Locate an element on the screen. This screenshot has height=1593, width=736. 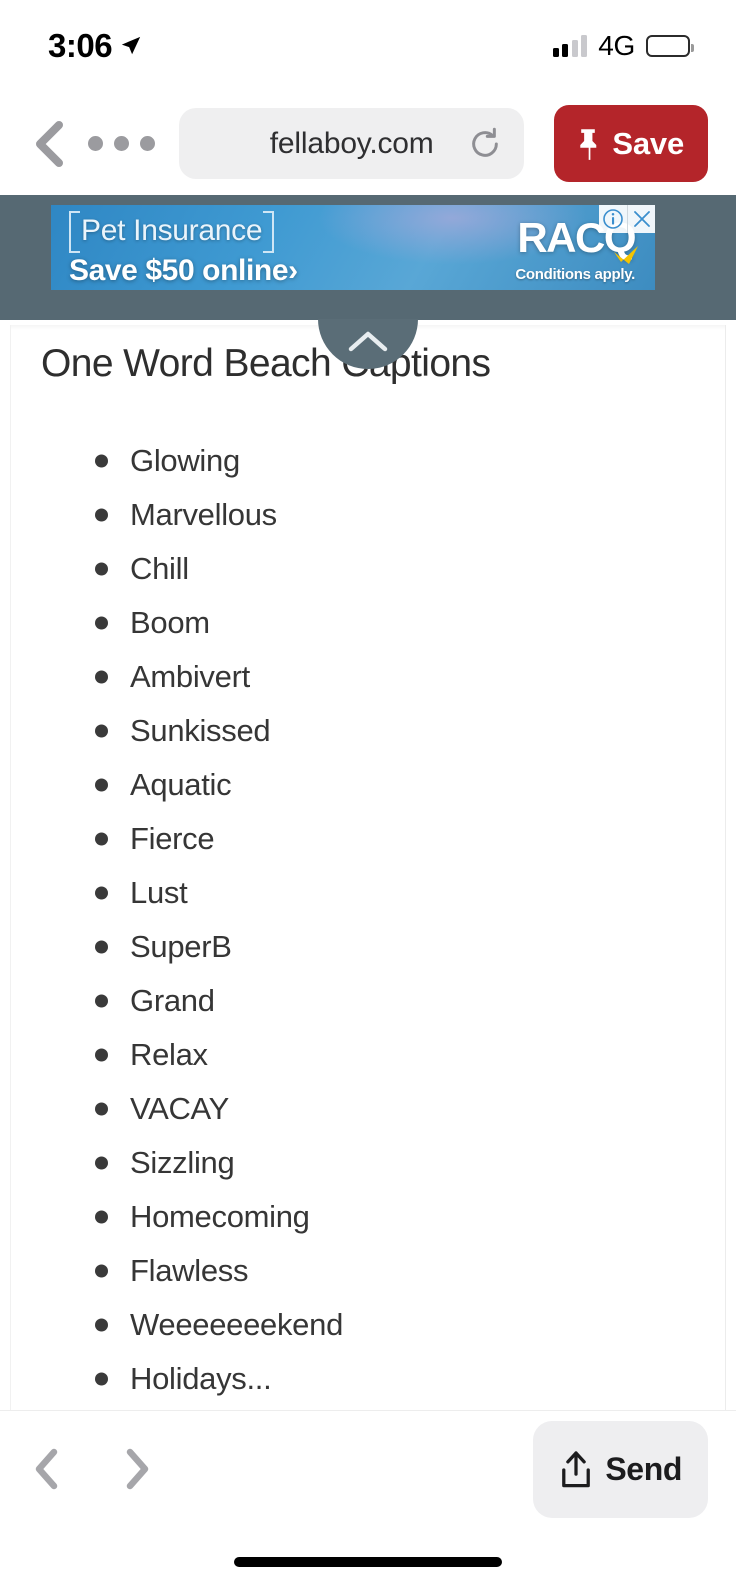
list-item: Sunkissed is located at coordinates (368, 731).